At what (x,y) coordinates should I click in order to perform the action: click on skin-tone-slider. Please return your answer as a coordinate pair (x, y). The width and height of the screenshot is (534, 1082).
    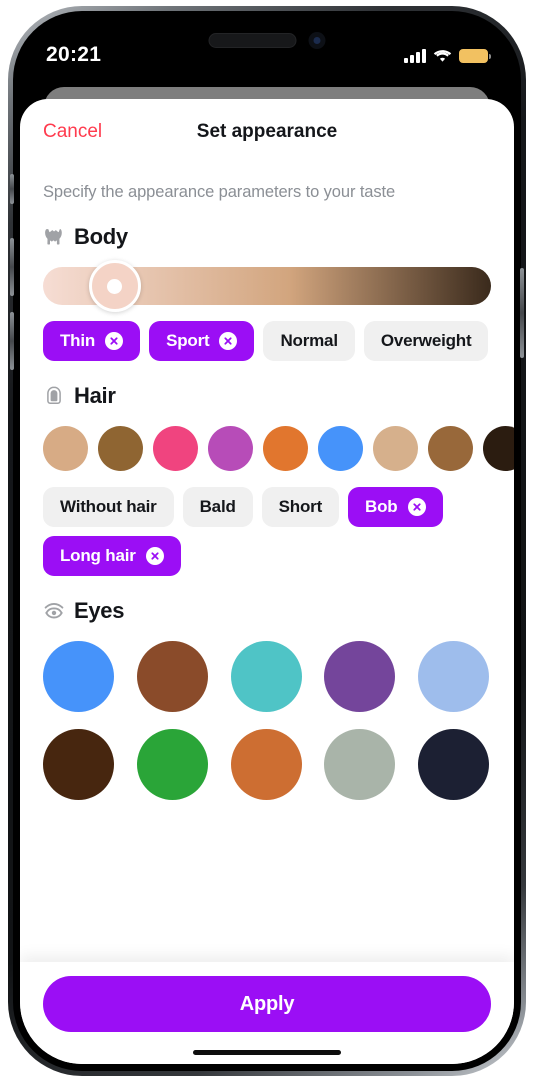
    Looking at the image, I should click on (267, 286).